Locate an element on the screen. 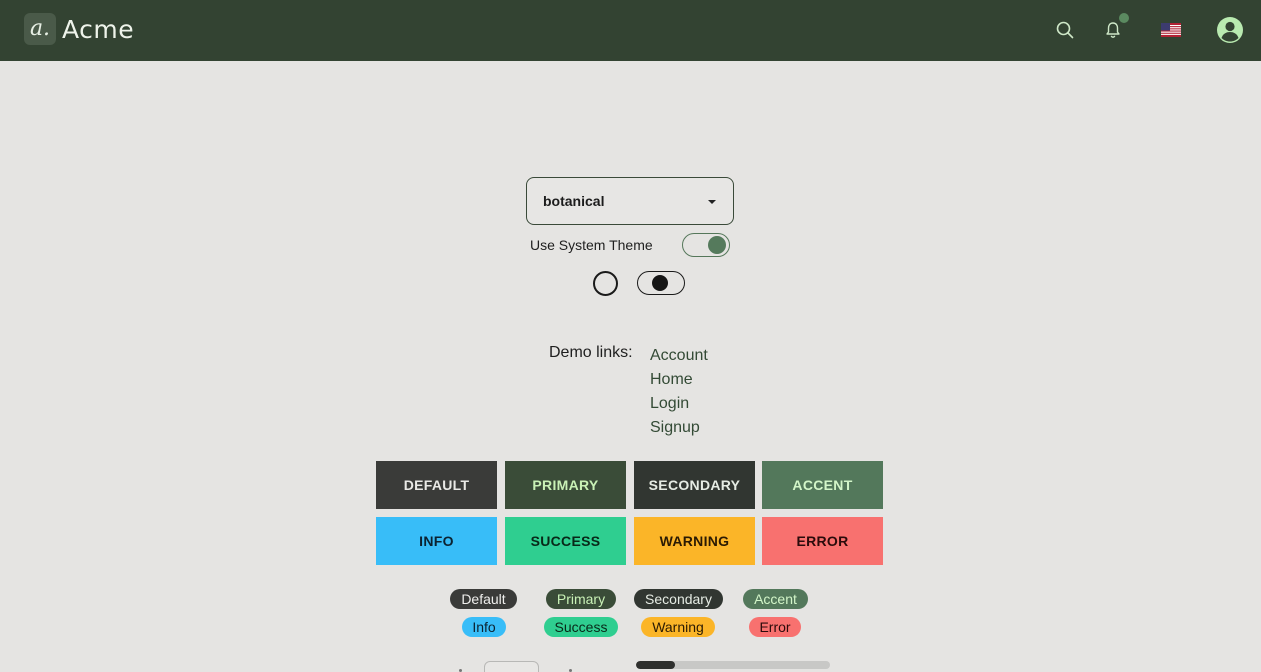 This screenshot has width=1261, height=672. dark-mode-toggle is located at coordinates (661, 283).